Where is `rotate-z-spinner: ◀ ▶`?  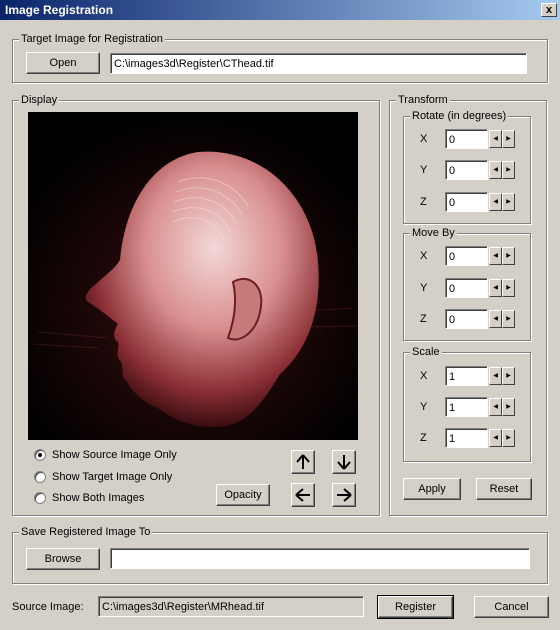
rotate-z-spinner: ◀ ▶ is located at coordinates (502, 202).